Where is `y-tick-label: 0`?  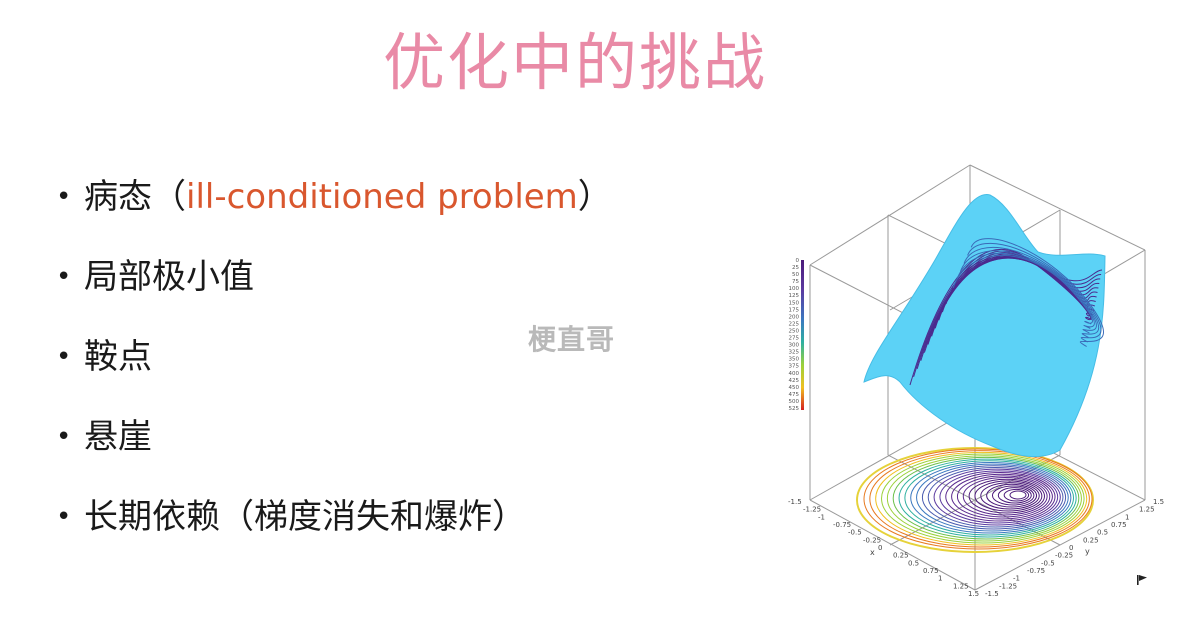 y-tick-label: 0 is located at coordinates (1071, 548).